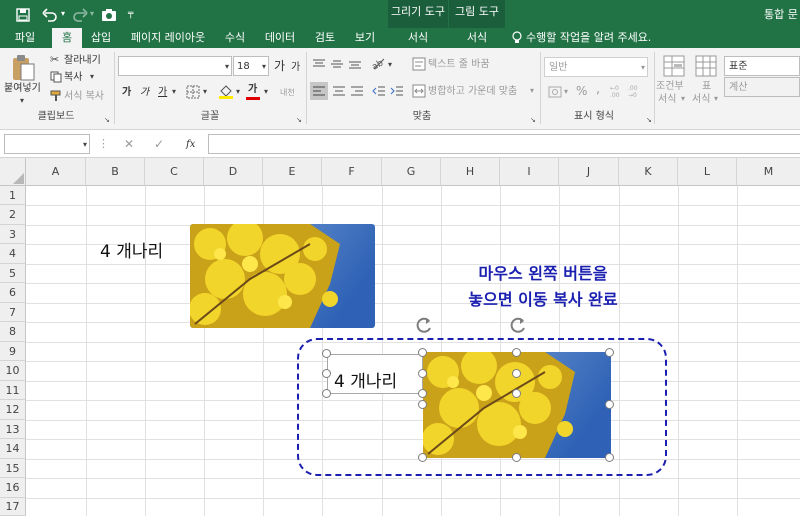 This screenshot has height=516, width=800. Describe the element at coordinates (174, 172) in the screenshot. I see `column-header-c: C` at that location.